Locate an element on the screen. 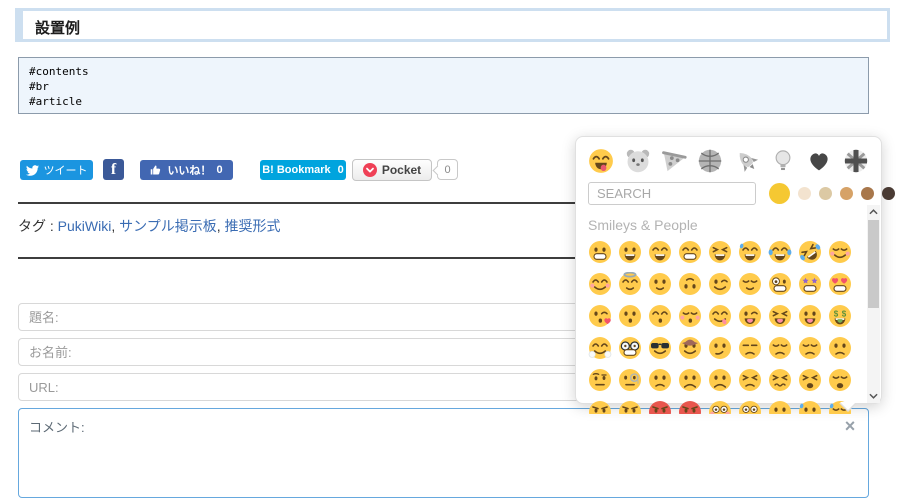 Image resolution: width=910 pixels, height=498 pixels. emoji-confounded-face is located at coordinates (780, 380).